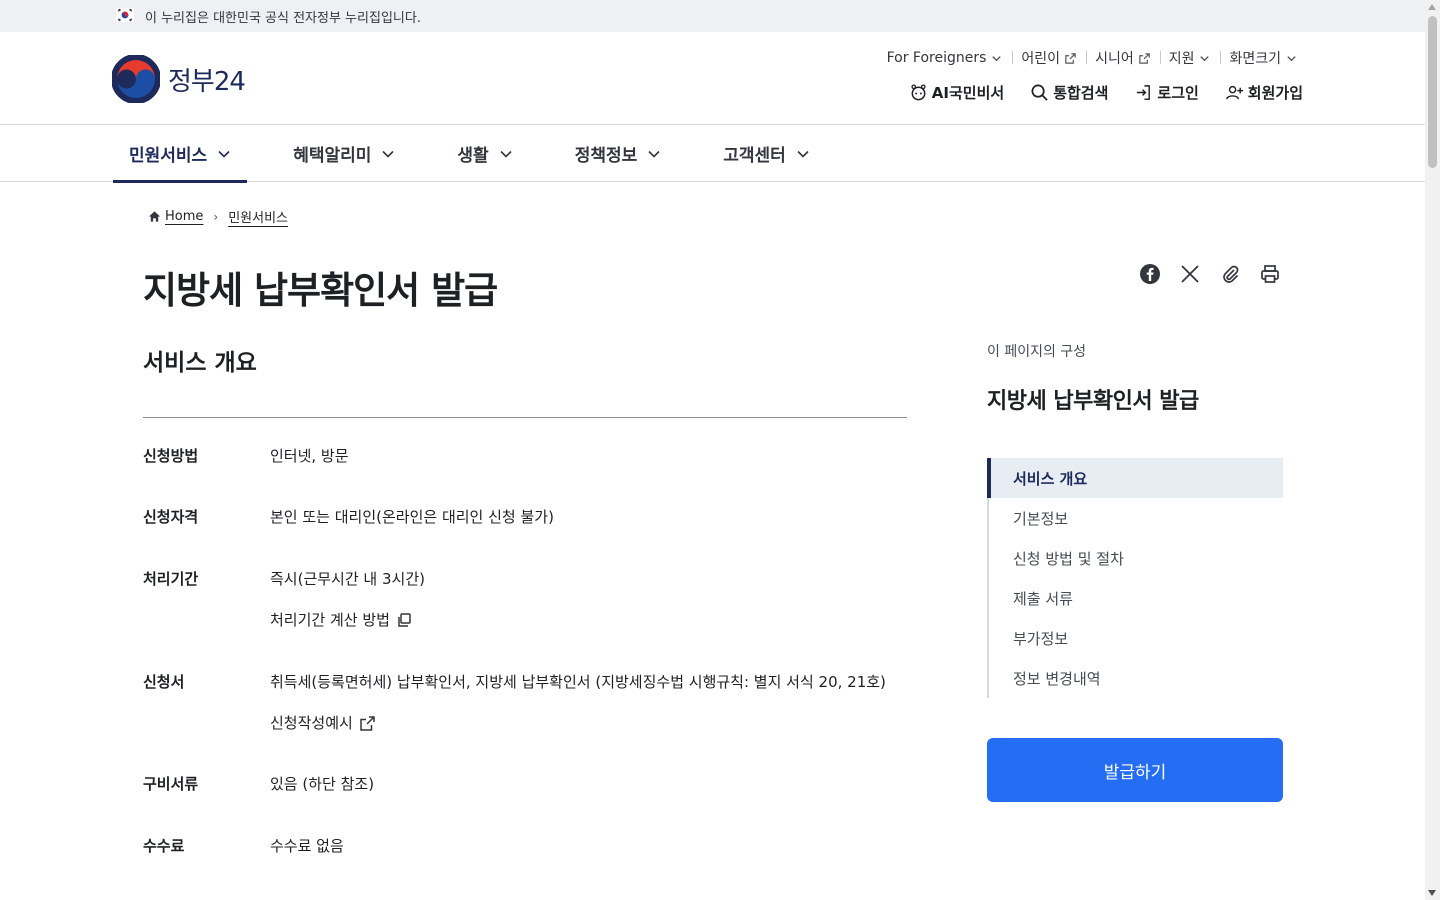 The height and width of the screenshot is (900, 1440). Describe the element at coordinates (1093, 401) in the screenshot. I see `toc-title: 지방세 납부확인서 발급` at that location.